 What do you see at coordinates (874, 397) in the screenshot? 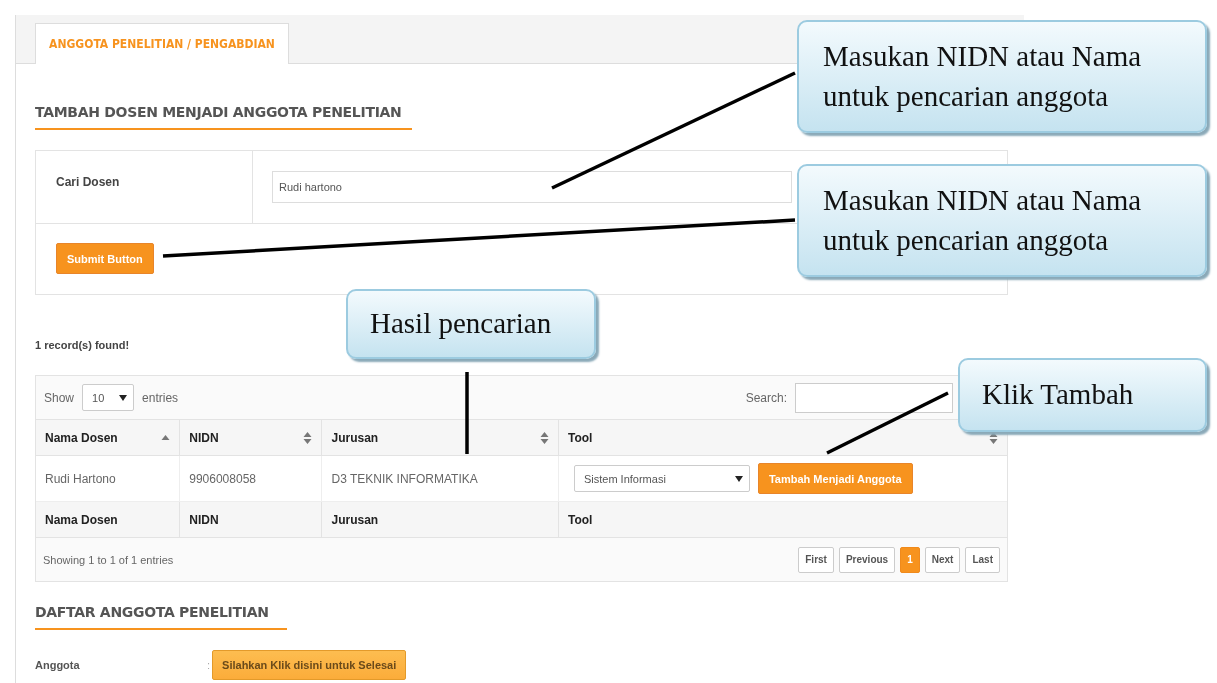
I see `table-search-field` at bounding box center [874, 397].